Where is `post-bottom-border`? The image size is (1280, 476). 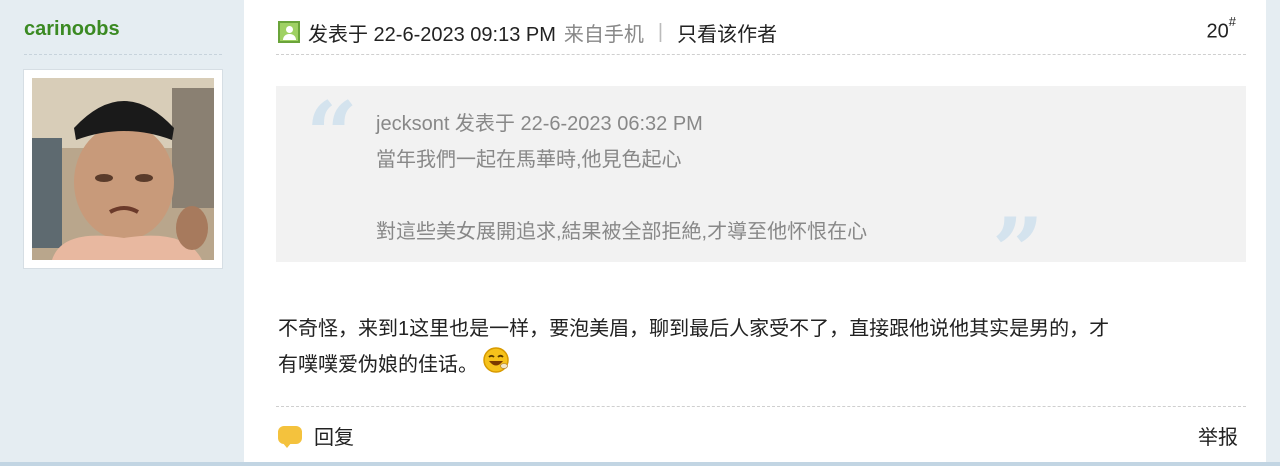 post-bottom-border is located at coordinates (640, 469).